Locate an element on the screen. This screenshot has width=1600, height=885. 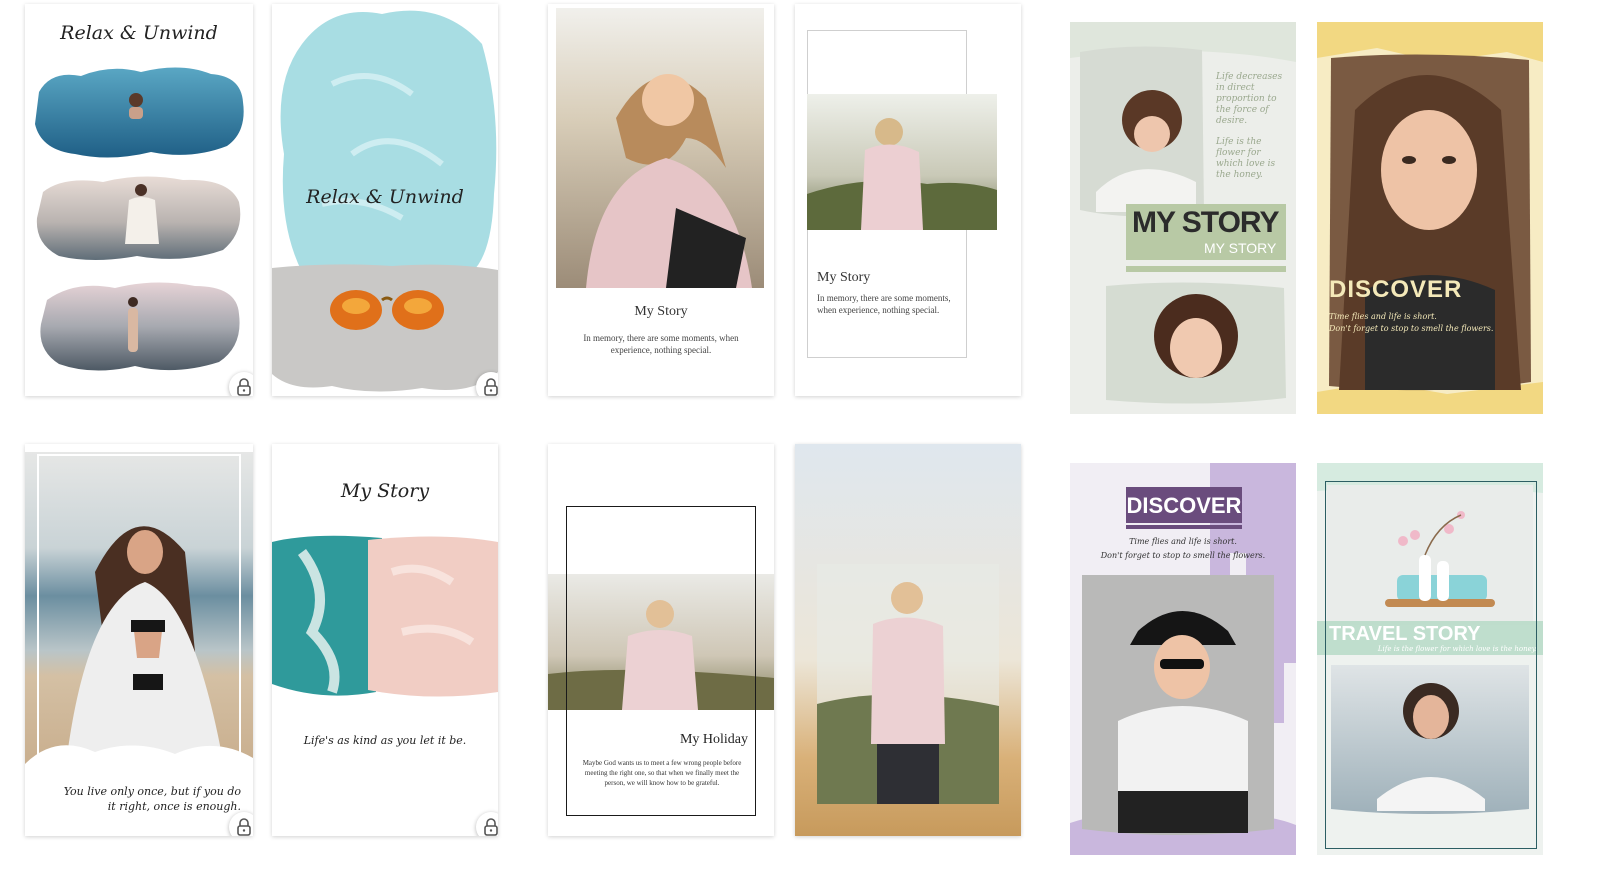
template-card-photo-sky is located at coordinates (908, 640).